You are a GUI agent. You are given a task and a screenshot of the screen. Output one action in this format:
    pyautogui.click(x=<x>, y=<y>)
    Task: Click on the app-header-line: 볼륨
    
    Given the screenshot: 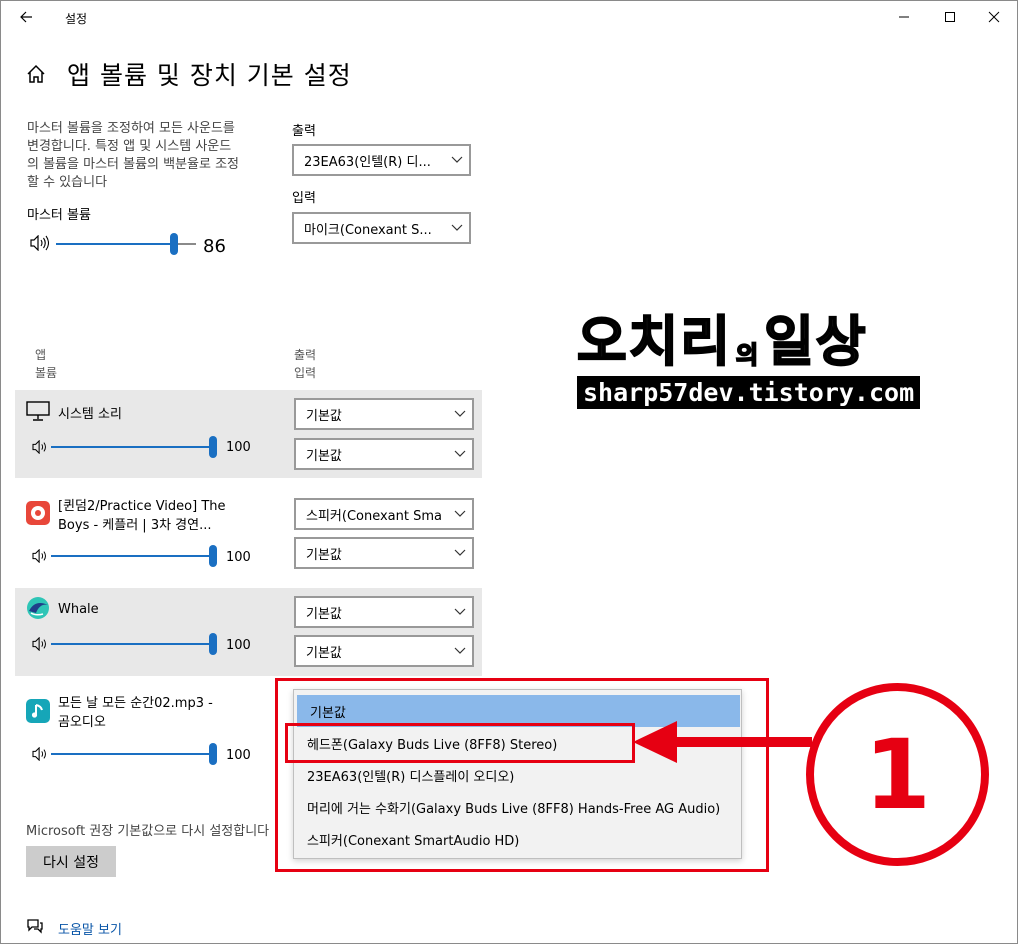 What is the action you would take?
    pyautogui.click(x=46, y=373)
    